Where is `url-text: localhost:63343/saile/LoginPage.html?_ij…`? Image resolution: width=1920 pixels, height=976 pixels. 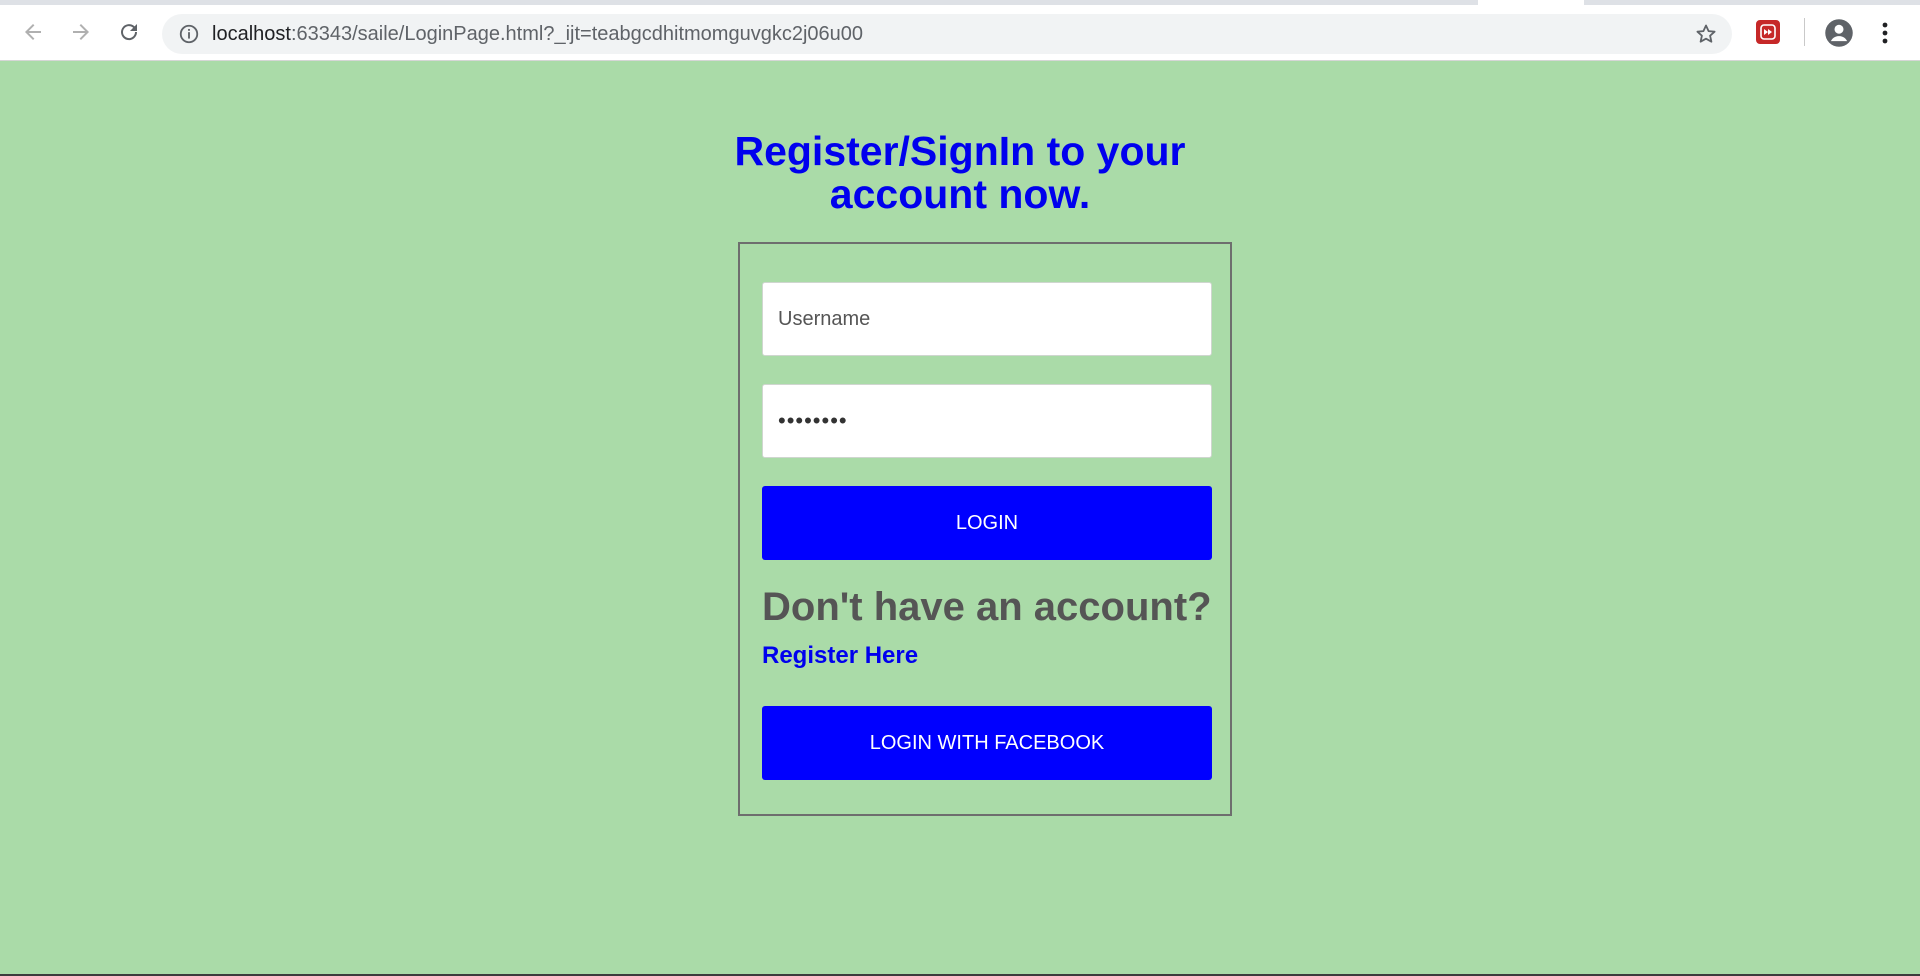
url-text: localhost:63343/saile/LoginPage.html?_ij… is located at coordinates (537, 34).